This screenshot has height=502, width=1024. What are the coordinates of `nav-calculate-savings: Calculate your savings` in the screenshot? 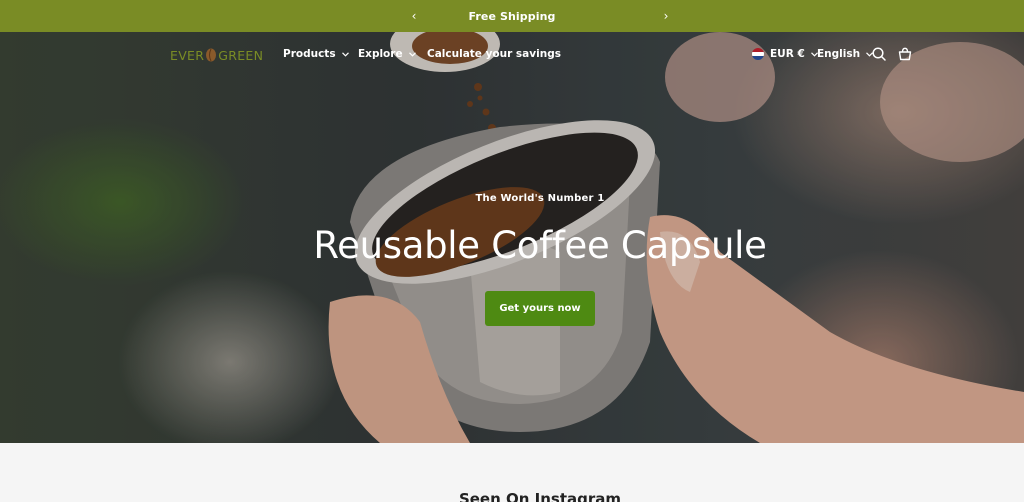 It's located at (494, 54).